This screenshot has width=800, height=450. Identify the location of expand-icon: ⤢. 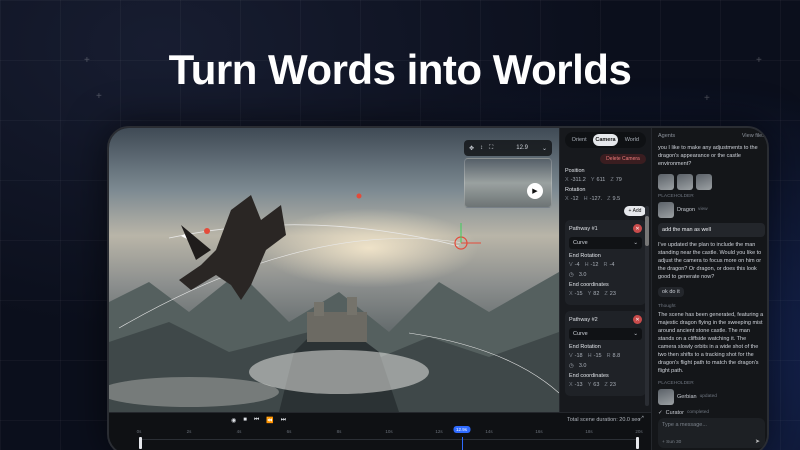
(641, 419).